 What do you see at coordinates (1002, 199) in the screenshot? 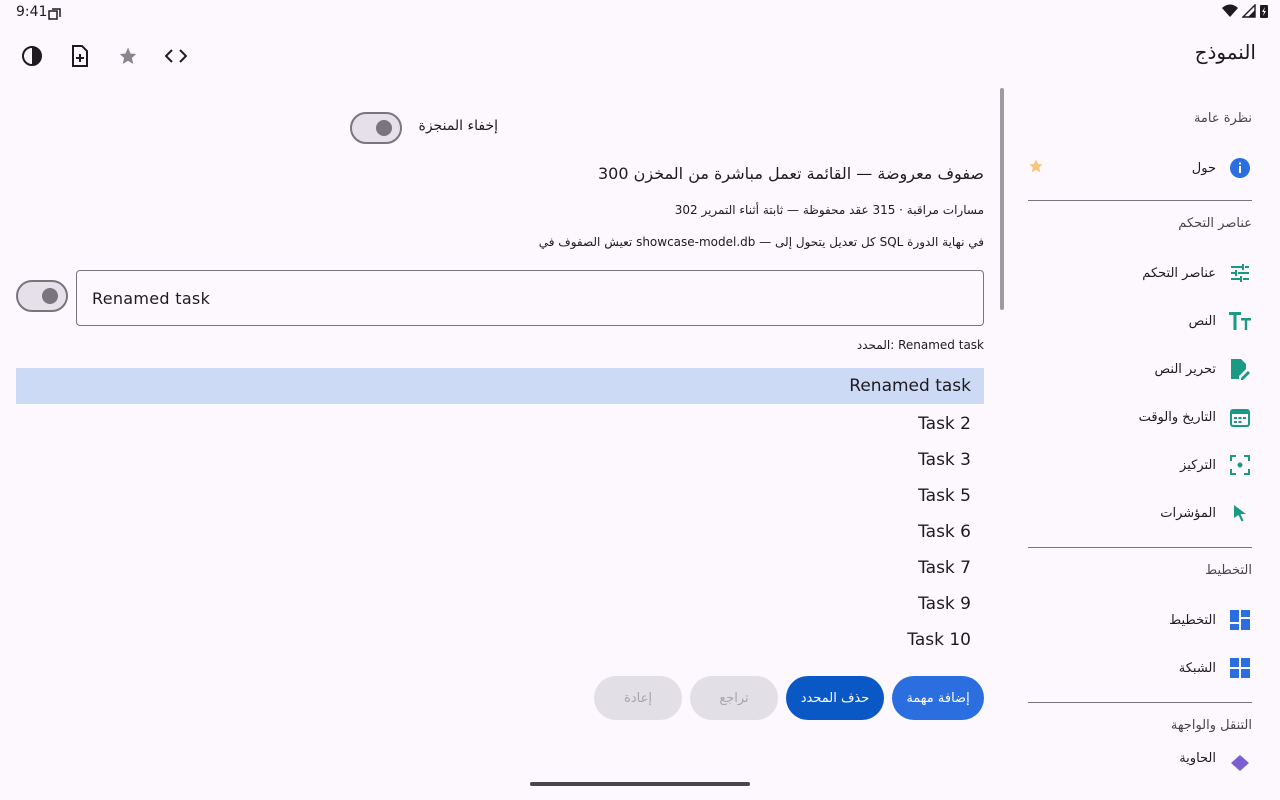
I see `scrollbar` at bounding box center [1002, 199].